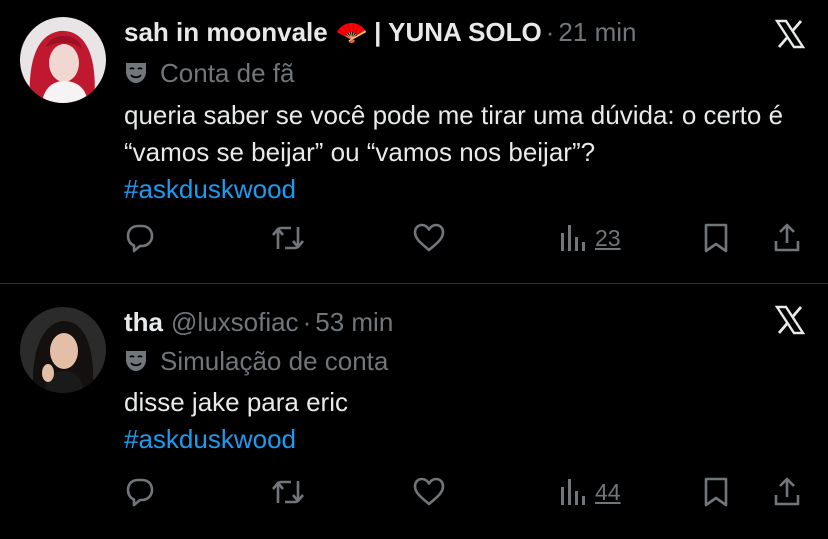 This screenshot has height=539, width=828. I want to click on account-label: Simulação de conta, so click(256, 361).